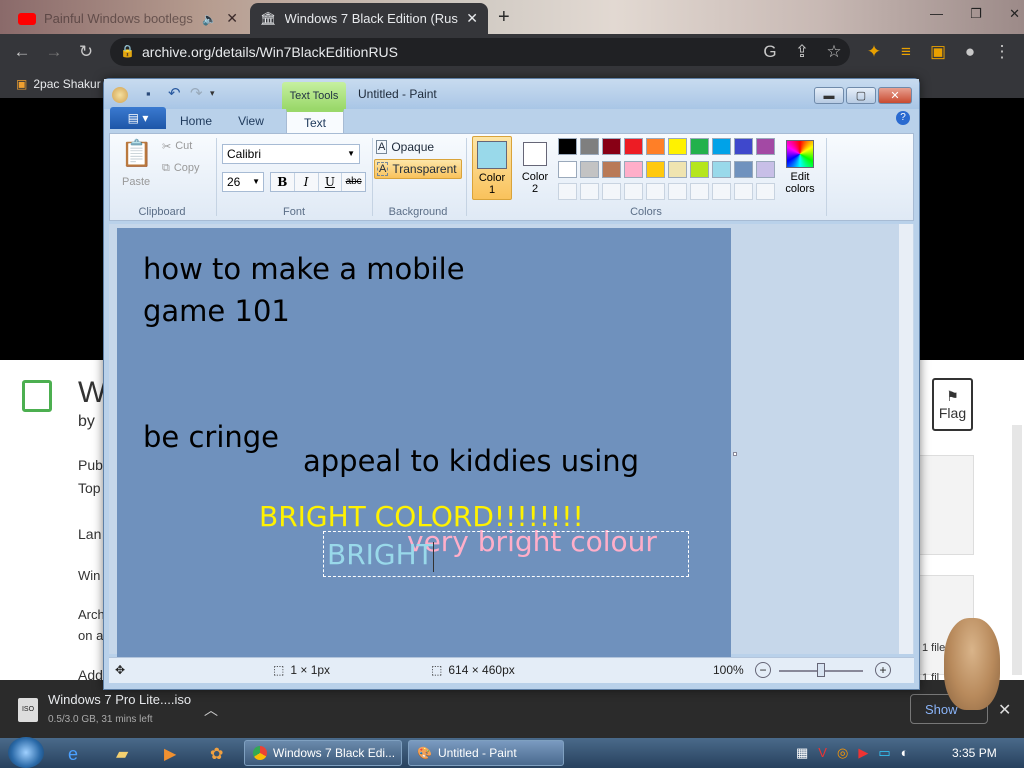 The width and height of the screenshot is (1024, 768). I want to click on zoom-out-button: −, so click(763, 670).